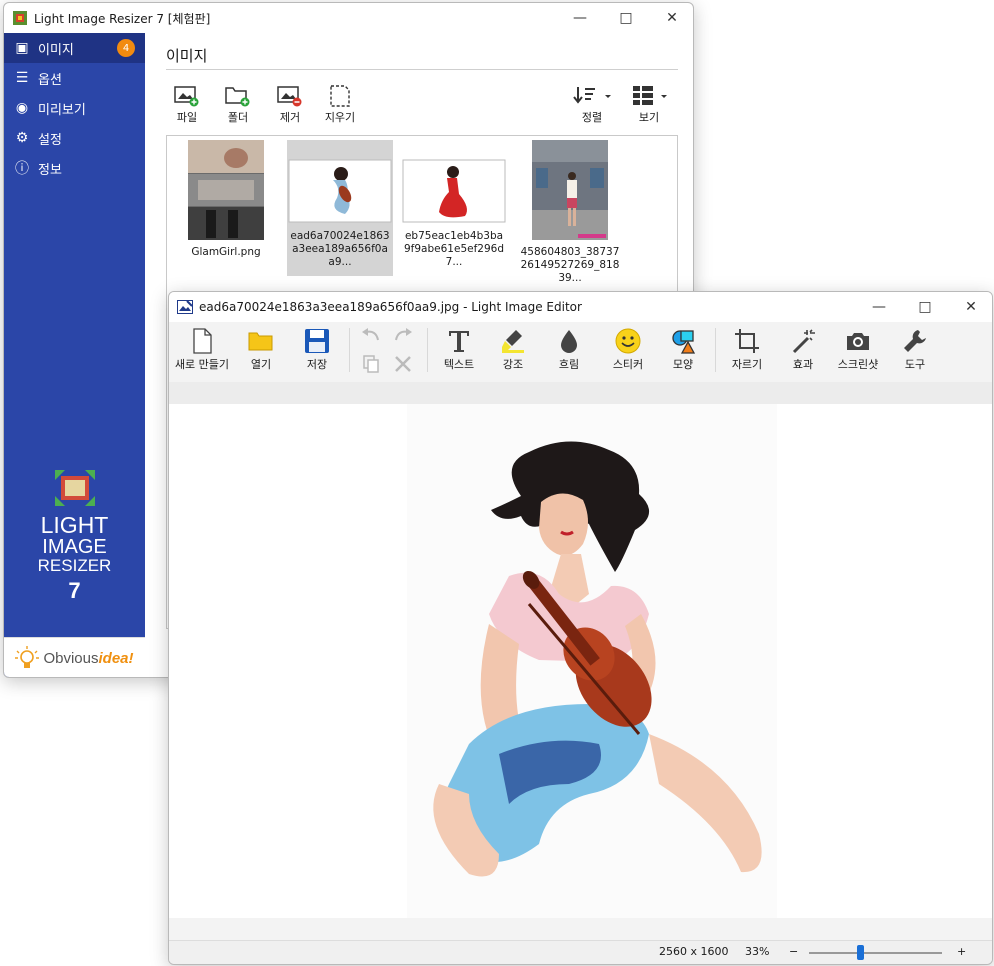 The height and width of the screenshot is (966, 994). I want to click on remove-image-icon, so click(289, 96).